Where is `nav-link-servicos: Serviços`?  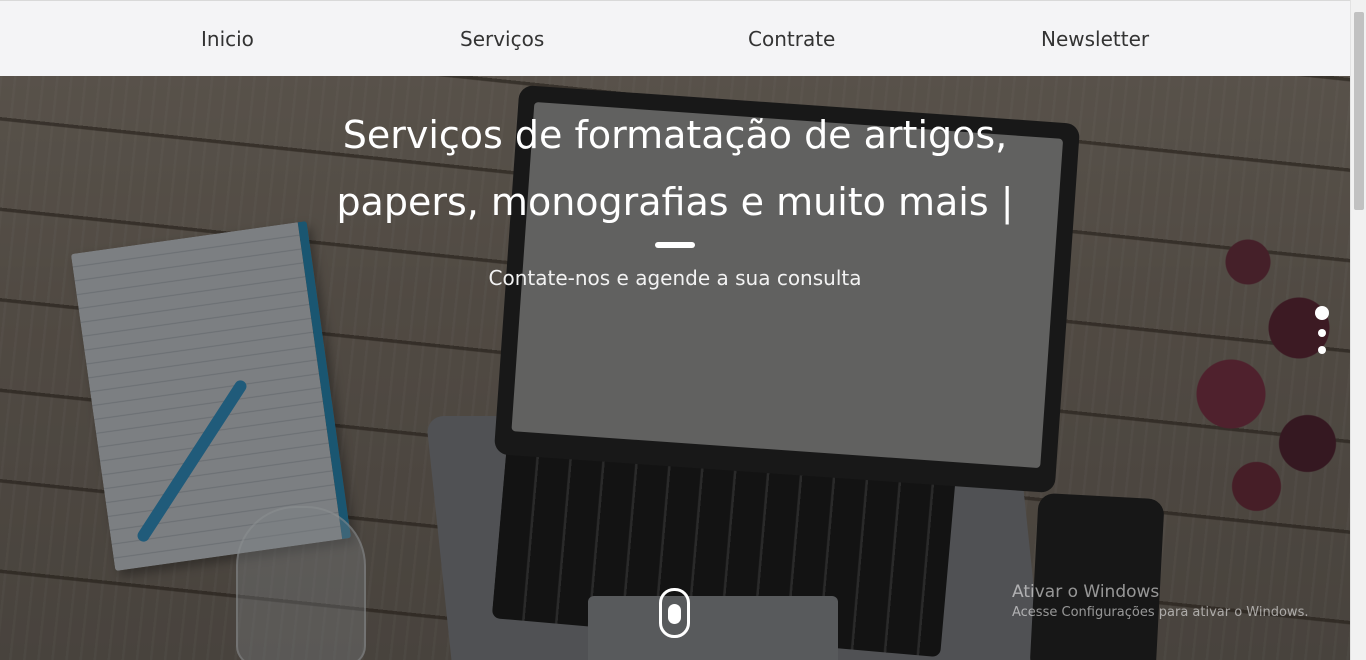
nav-link-servicos: Serviços is located at coordinates (502, 39).